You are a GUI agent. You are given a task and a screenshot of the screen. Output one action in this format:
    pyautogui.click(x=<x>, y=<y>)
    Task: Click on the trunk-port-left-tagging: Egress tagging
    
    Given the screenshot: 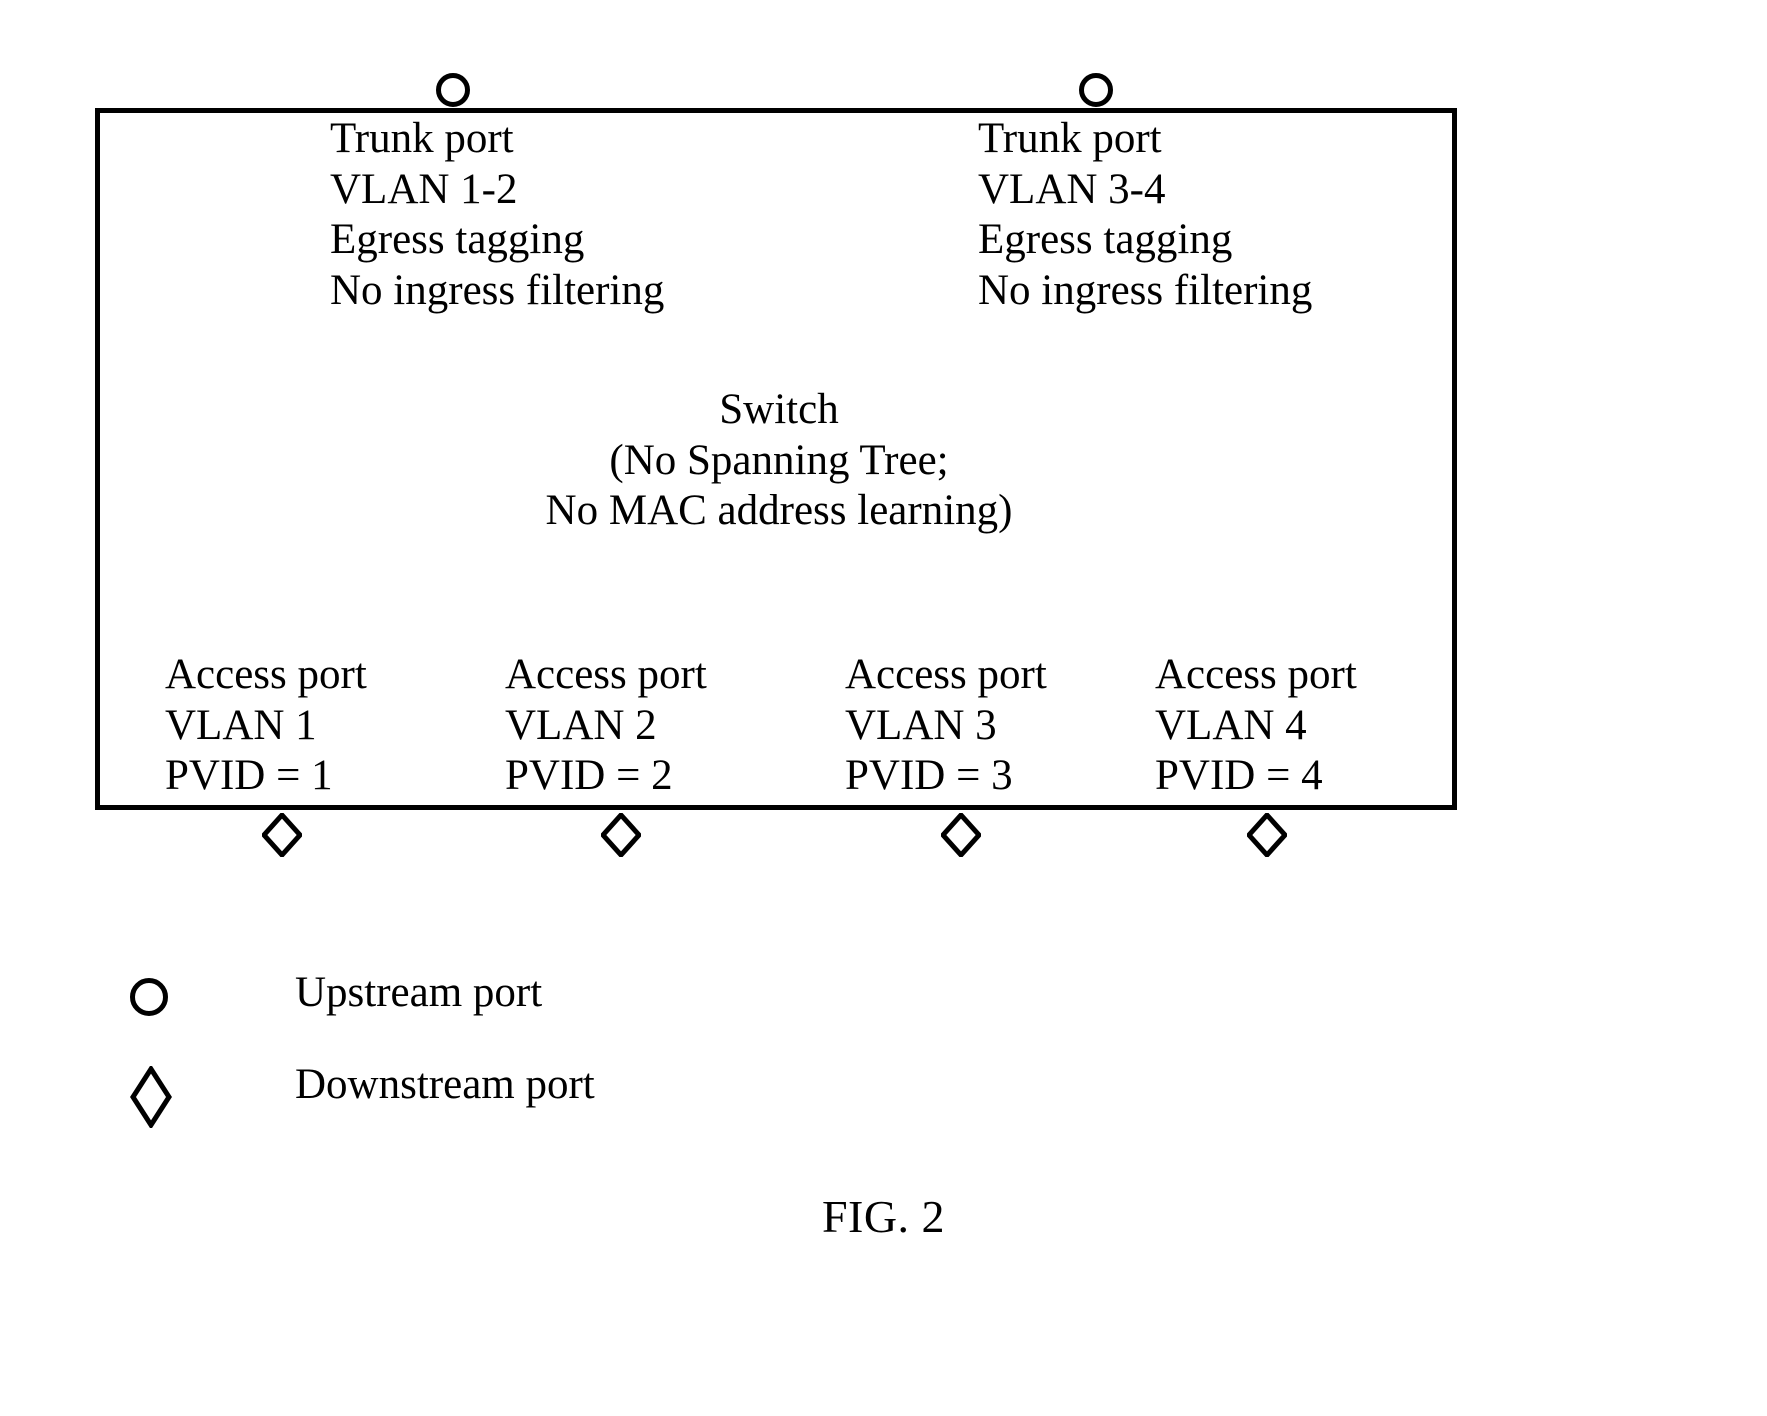 What is the action you would take?
    pyautogui.click(x=457, y=240)
    